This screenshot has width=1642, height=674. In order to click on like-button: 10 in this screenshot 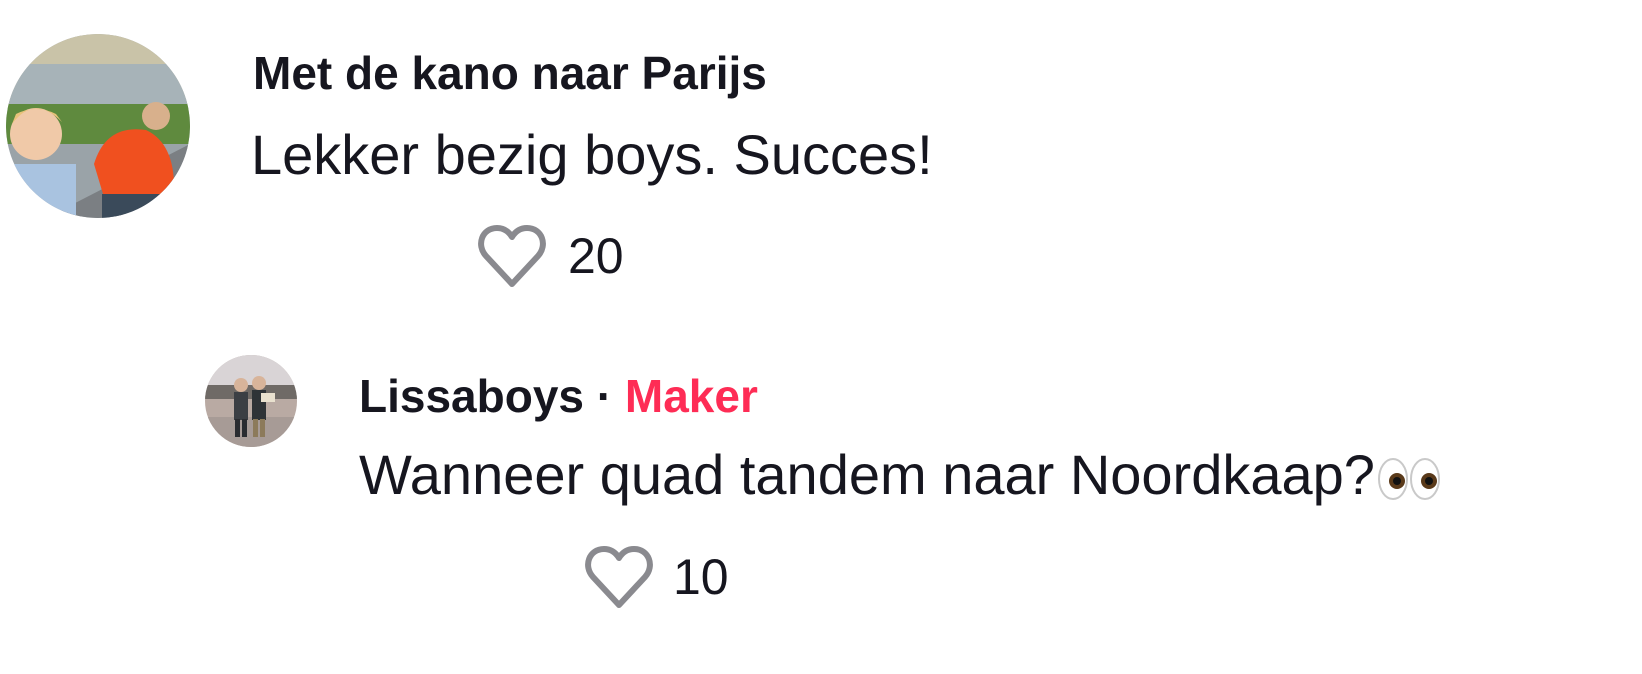, I will do `click(657, 577)`.